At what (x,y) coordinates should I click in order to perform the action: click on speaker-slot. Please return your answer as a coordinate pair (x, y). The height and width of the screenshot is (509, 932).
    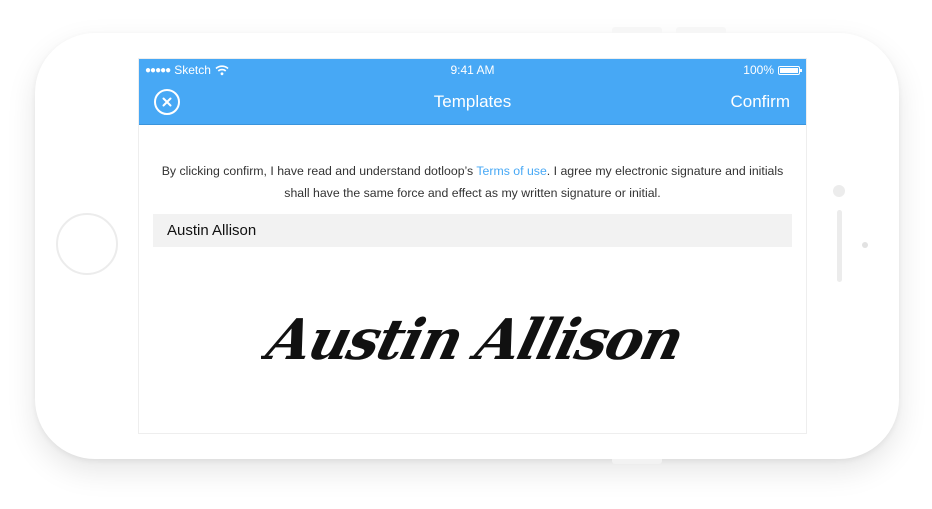
    Looking at the image, I should click on (839, 246).